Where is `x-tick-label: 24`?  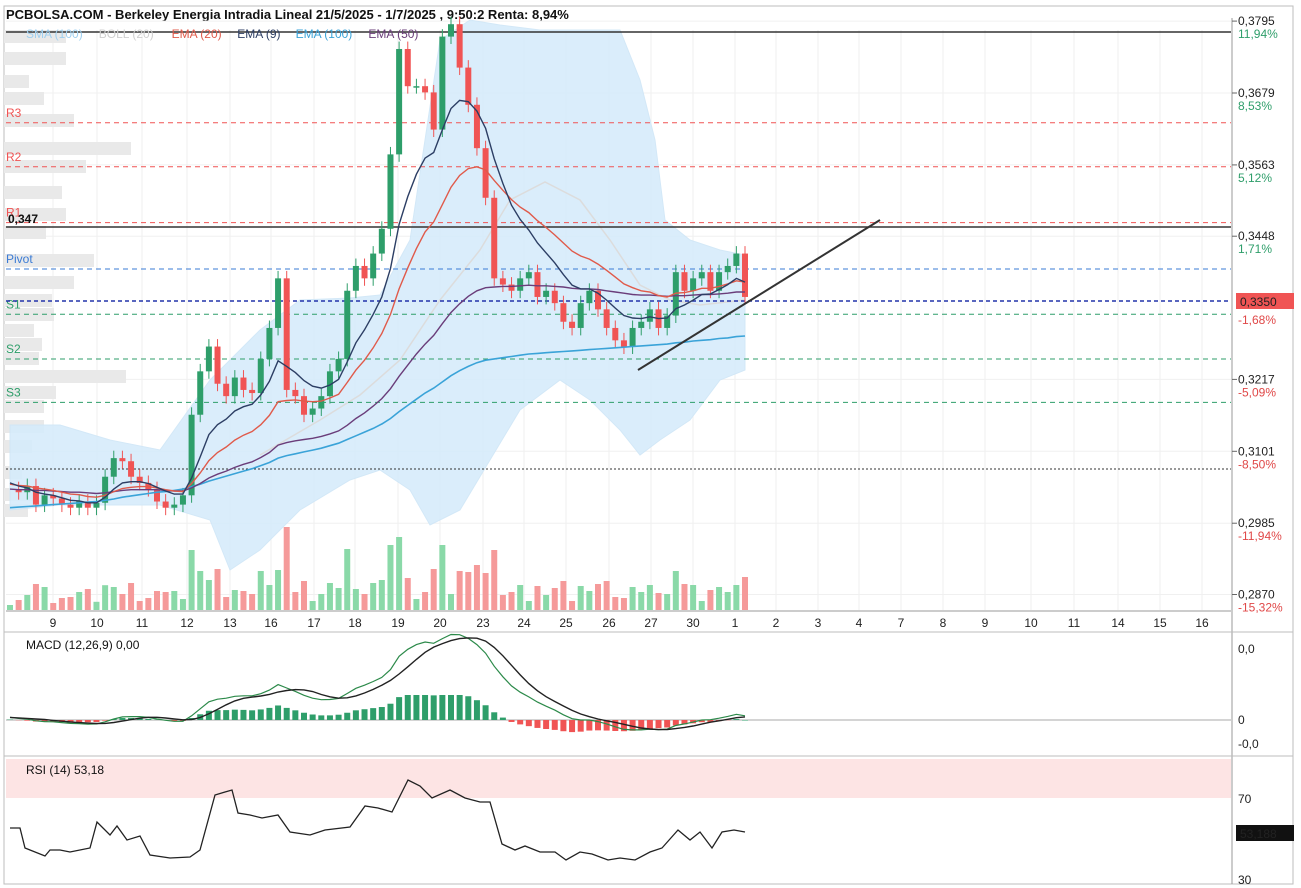 x-tick-label: 24 is located at coordinates (524, 623).